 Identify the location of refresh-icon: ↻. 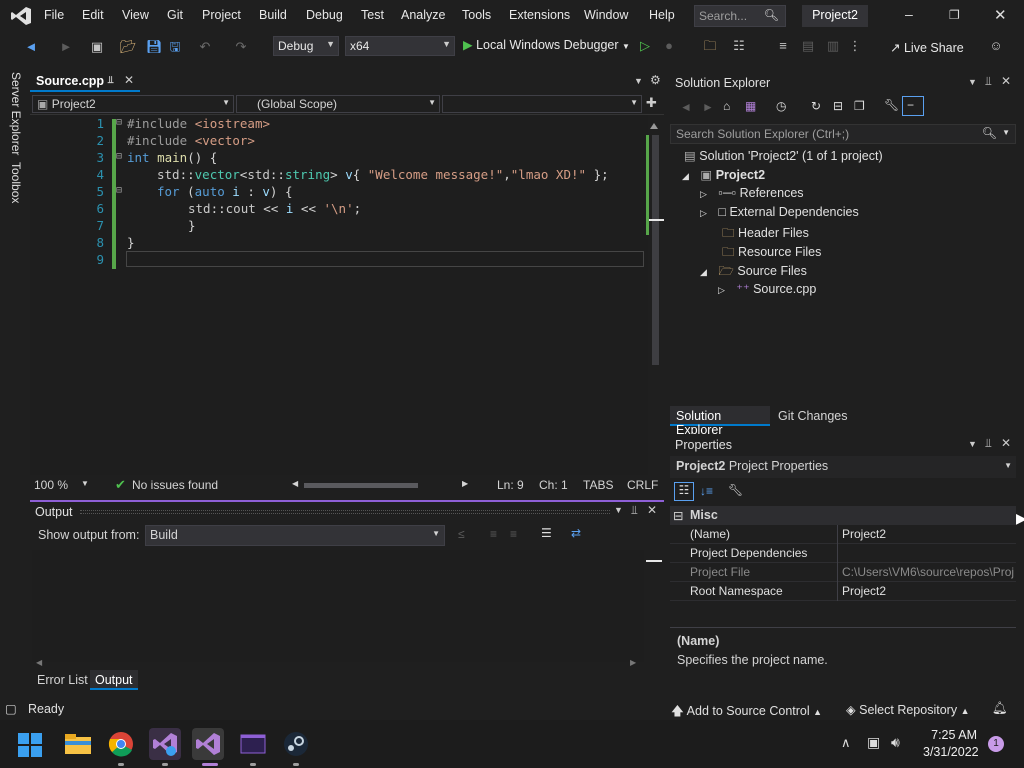
(816, 106).